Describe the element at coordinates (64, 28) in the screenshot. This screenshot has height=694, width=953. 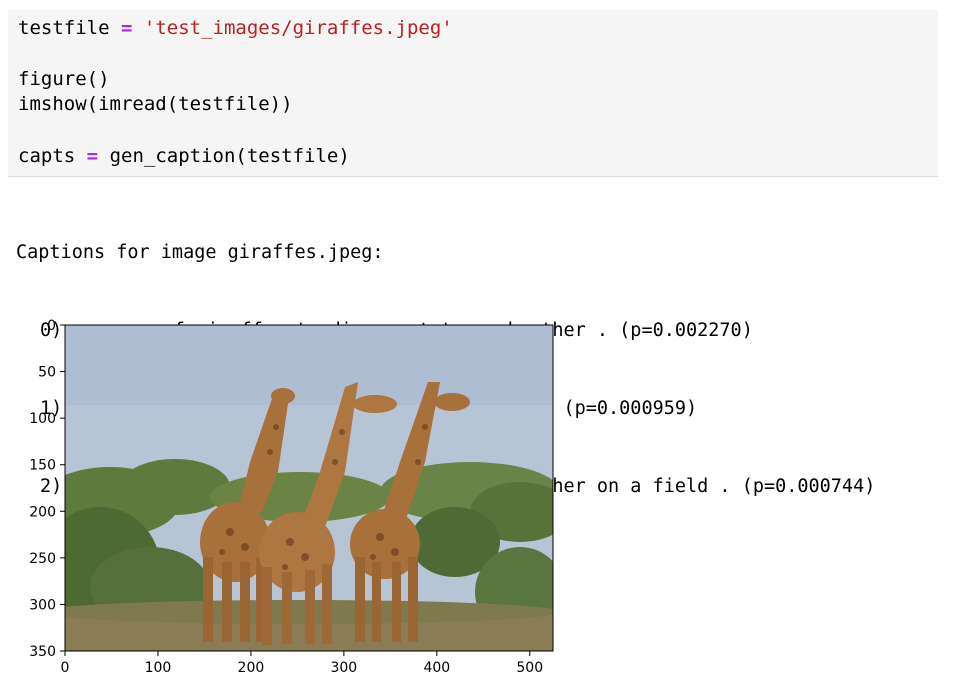
I see `code-var-testfile: testfile` at that location.